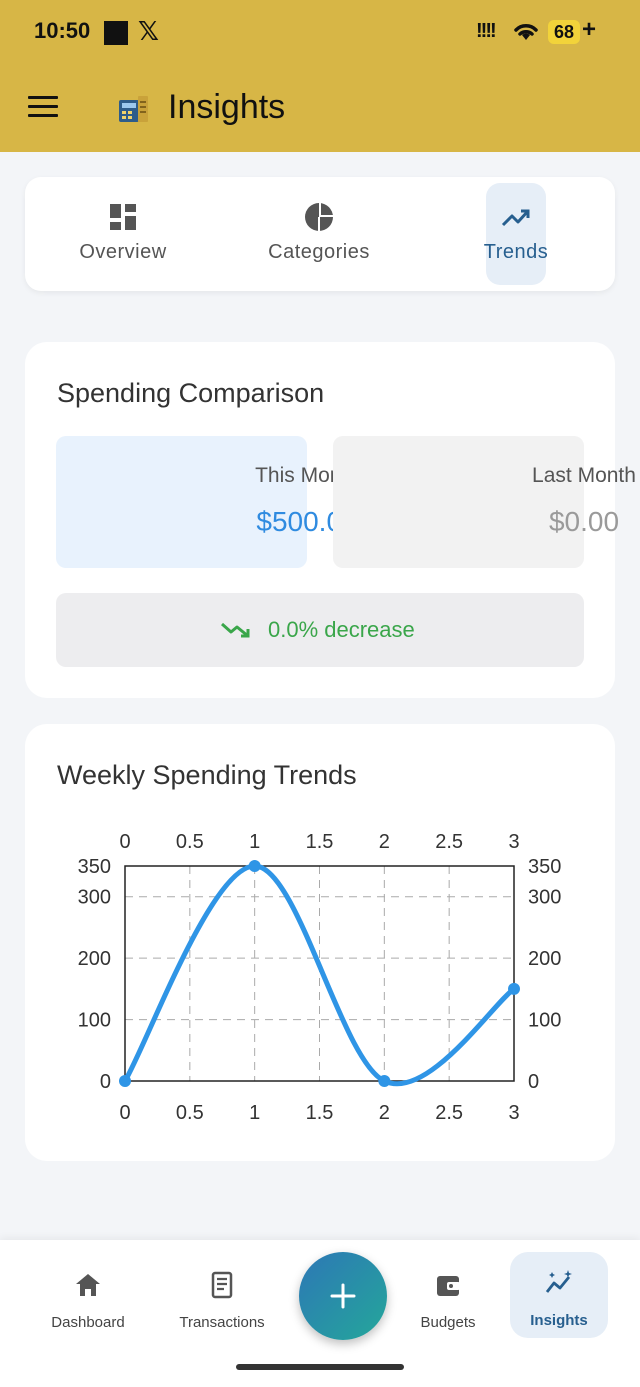 The height and width of the screenshot is (1387, 640). I want to click on nav-label: Budgets, so click(448, 1322).